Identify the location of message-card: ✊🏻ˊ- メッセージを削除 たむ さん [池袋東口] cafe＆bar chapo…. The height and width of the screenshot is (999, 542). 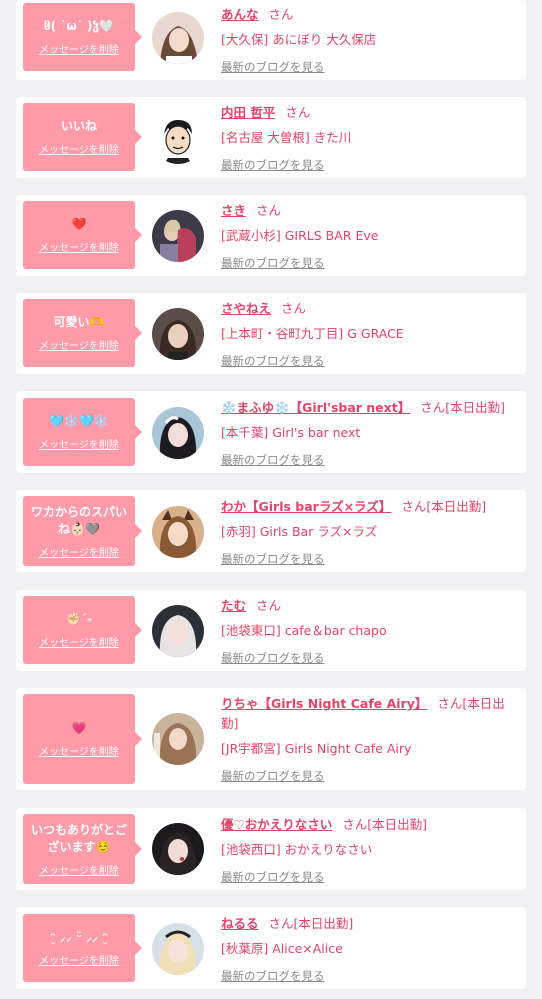
(271, 630).